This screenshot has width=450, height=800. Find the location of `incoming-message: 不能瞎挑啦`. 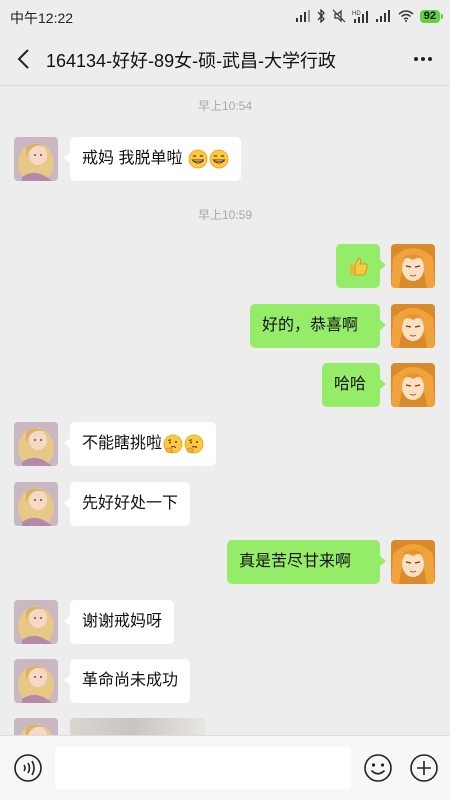

incoming-message: 不能瞎挑啦 is located at coordinates (140, 444).